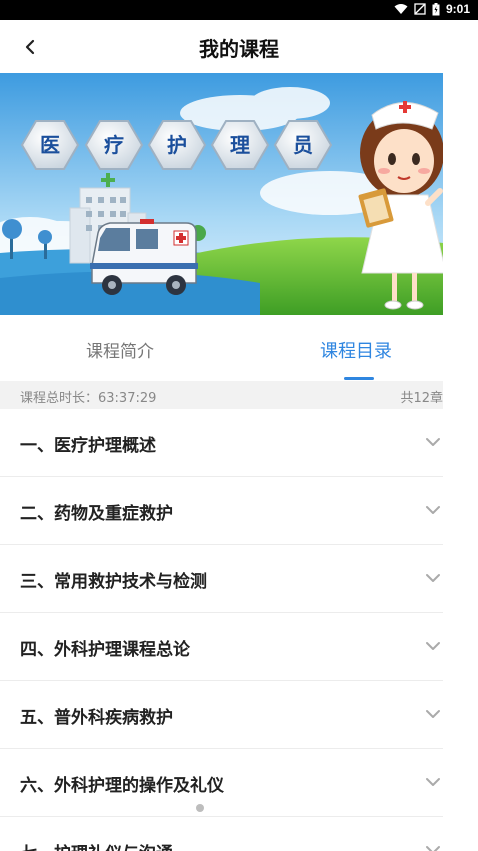 The width and height of the screenshot is (478, 851). I want to click on status-bar: 9:01, so click(239, 10).